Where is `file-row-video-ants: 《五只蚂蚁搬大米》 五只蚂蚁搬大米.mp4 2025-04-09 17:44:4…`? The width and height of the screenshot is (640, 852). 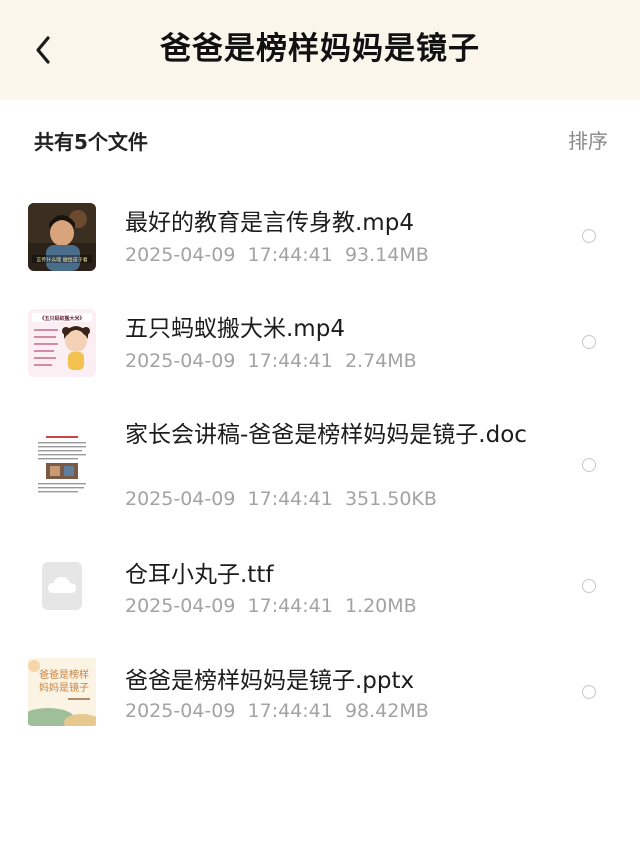 file-row-video-ants: 《五只蚂蚁搬大米》 五只蚂蚁搬大米.mp4 2025-04-09 17:44:4… is located at coordinates (320, 346).